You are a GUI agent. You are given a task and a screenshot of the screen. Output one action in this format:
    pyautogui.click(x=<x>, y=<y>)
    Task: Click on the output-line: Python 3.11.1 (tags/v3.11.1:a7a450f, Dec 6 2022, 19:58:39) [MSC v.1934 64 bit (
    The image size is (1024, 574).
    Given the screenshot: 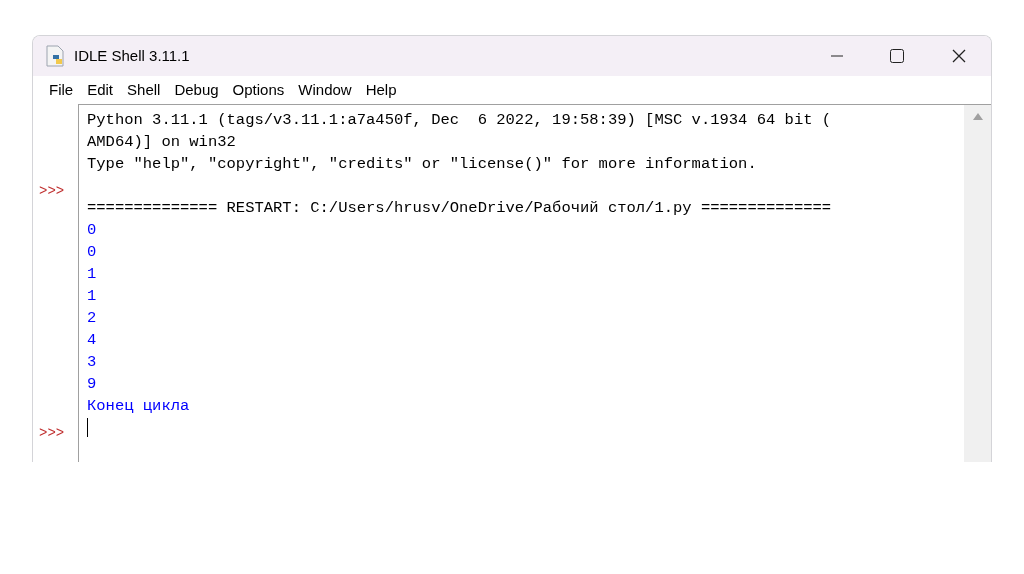 What is the action you would take?
    pyautogui.click(x=459, y=120)
    